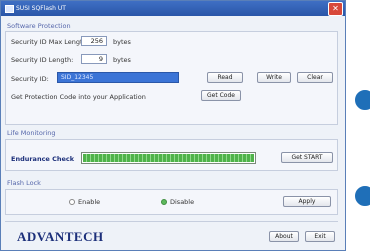 The width and height of the screenshot is (370, 251). Describe the element at coordinates (307, 201) in the screenshot. I see `apply-button: Apply` at that location.